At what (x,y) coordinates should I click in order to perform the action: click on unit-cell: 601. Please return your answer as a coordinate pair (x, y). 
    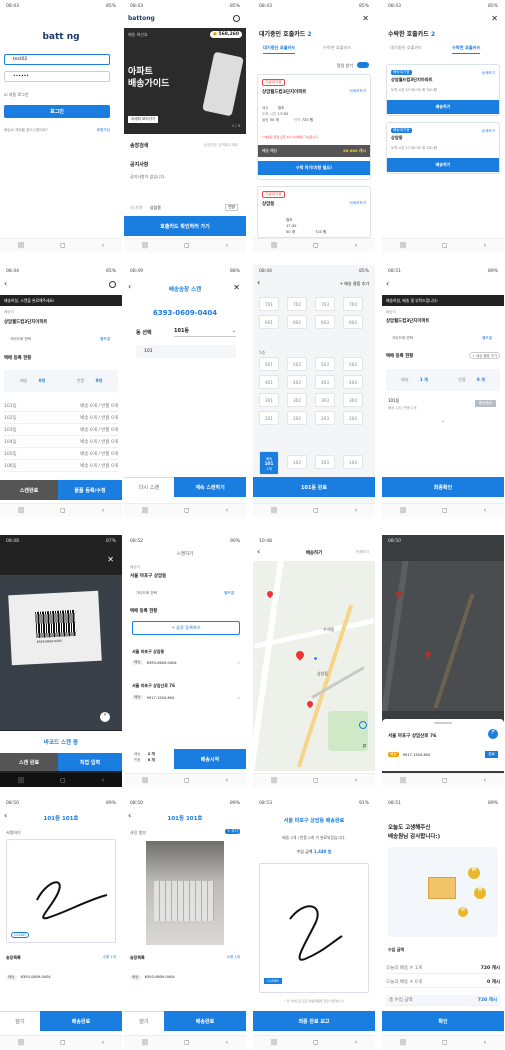
    Looking at the image, I should click on (269, 322).